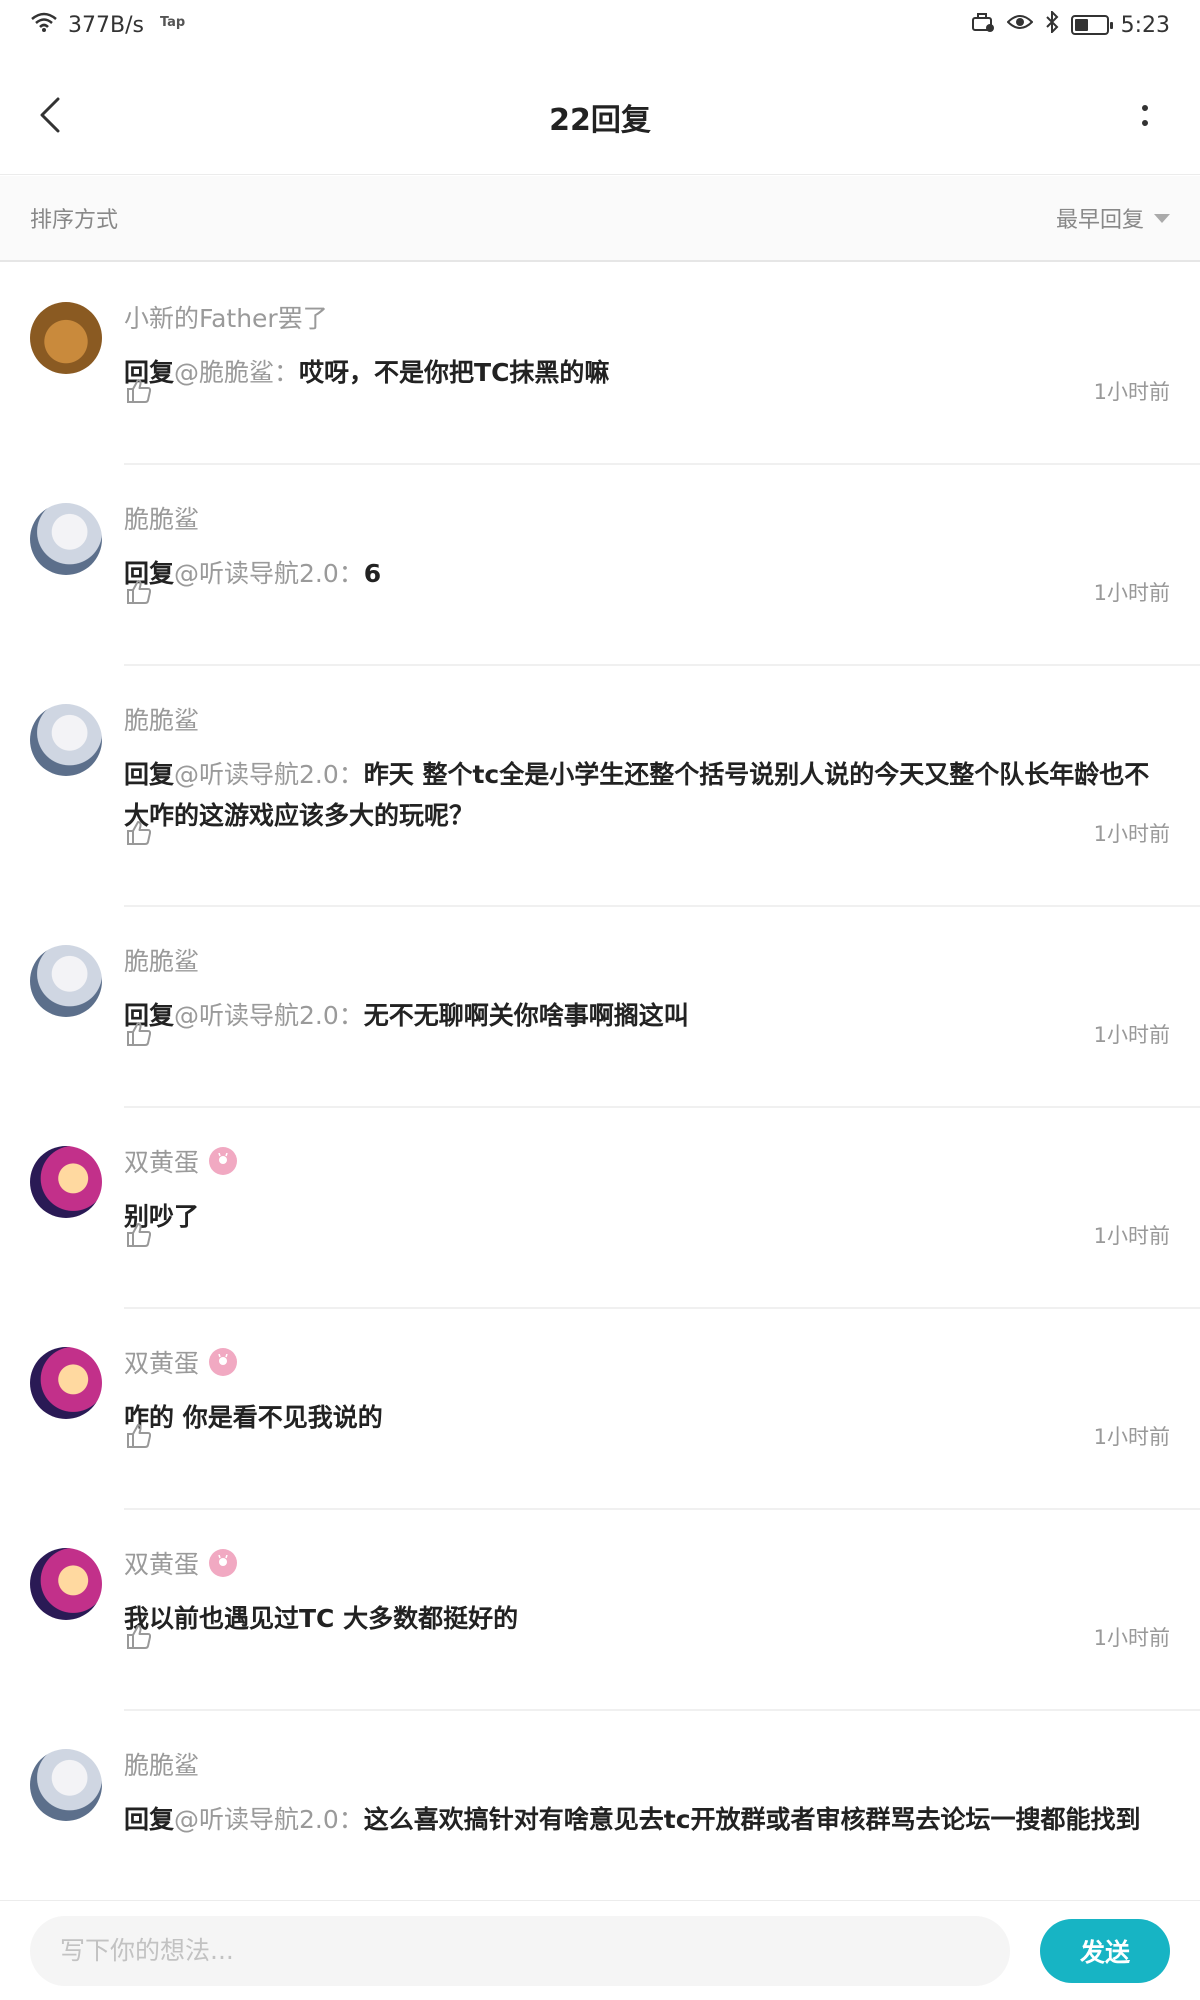  What do you see at coordinates (1020, 25) in the screenshot?
I see `eye-icon` at bounding box center [1020, 25].